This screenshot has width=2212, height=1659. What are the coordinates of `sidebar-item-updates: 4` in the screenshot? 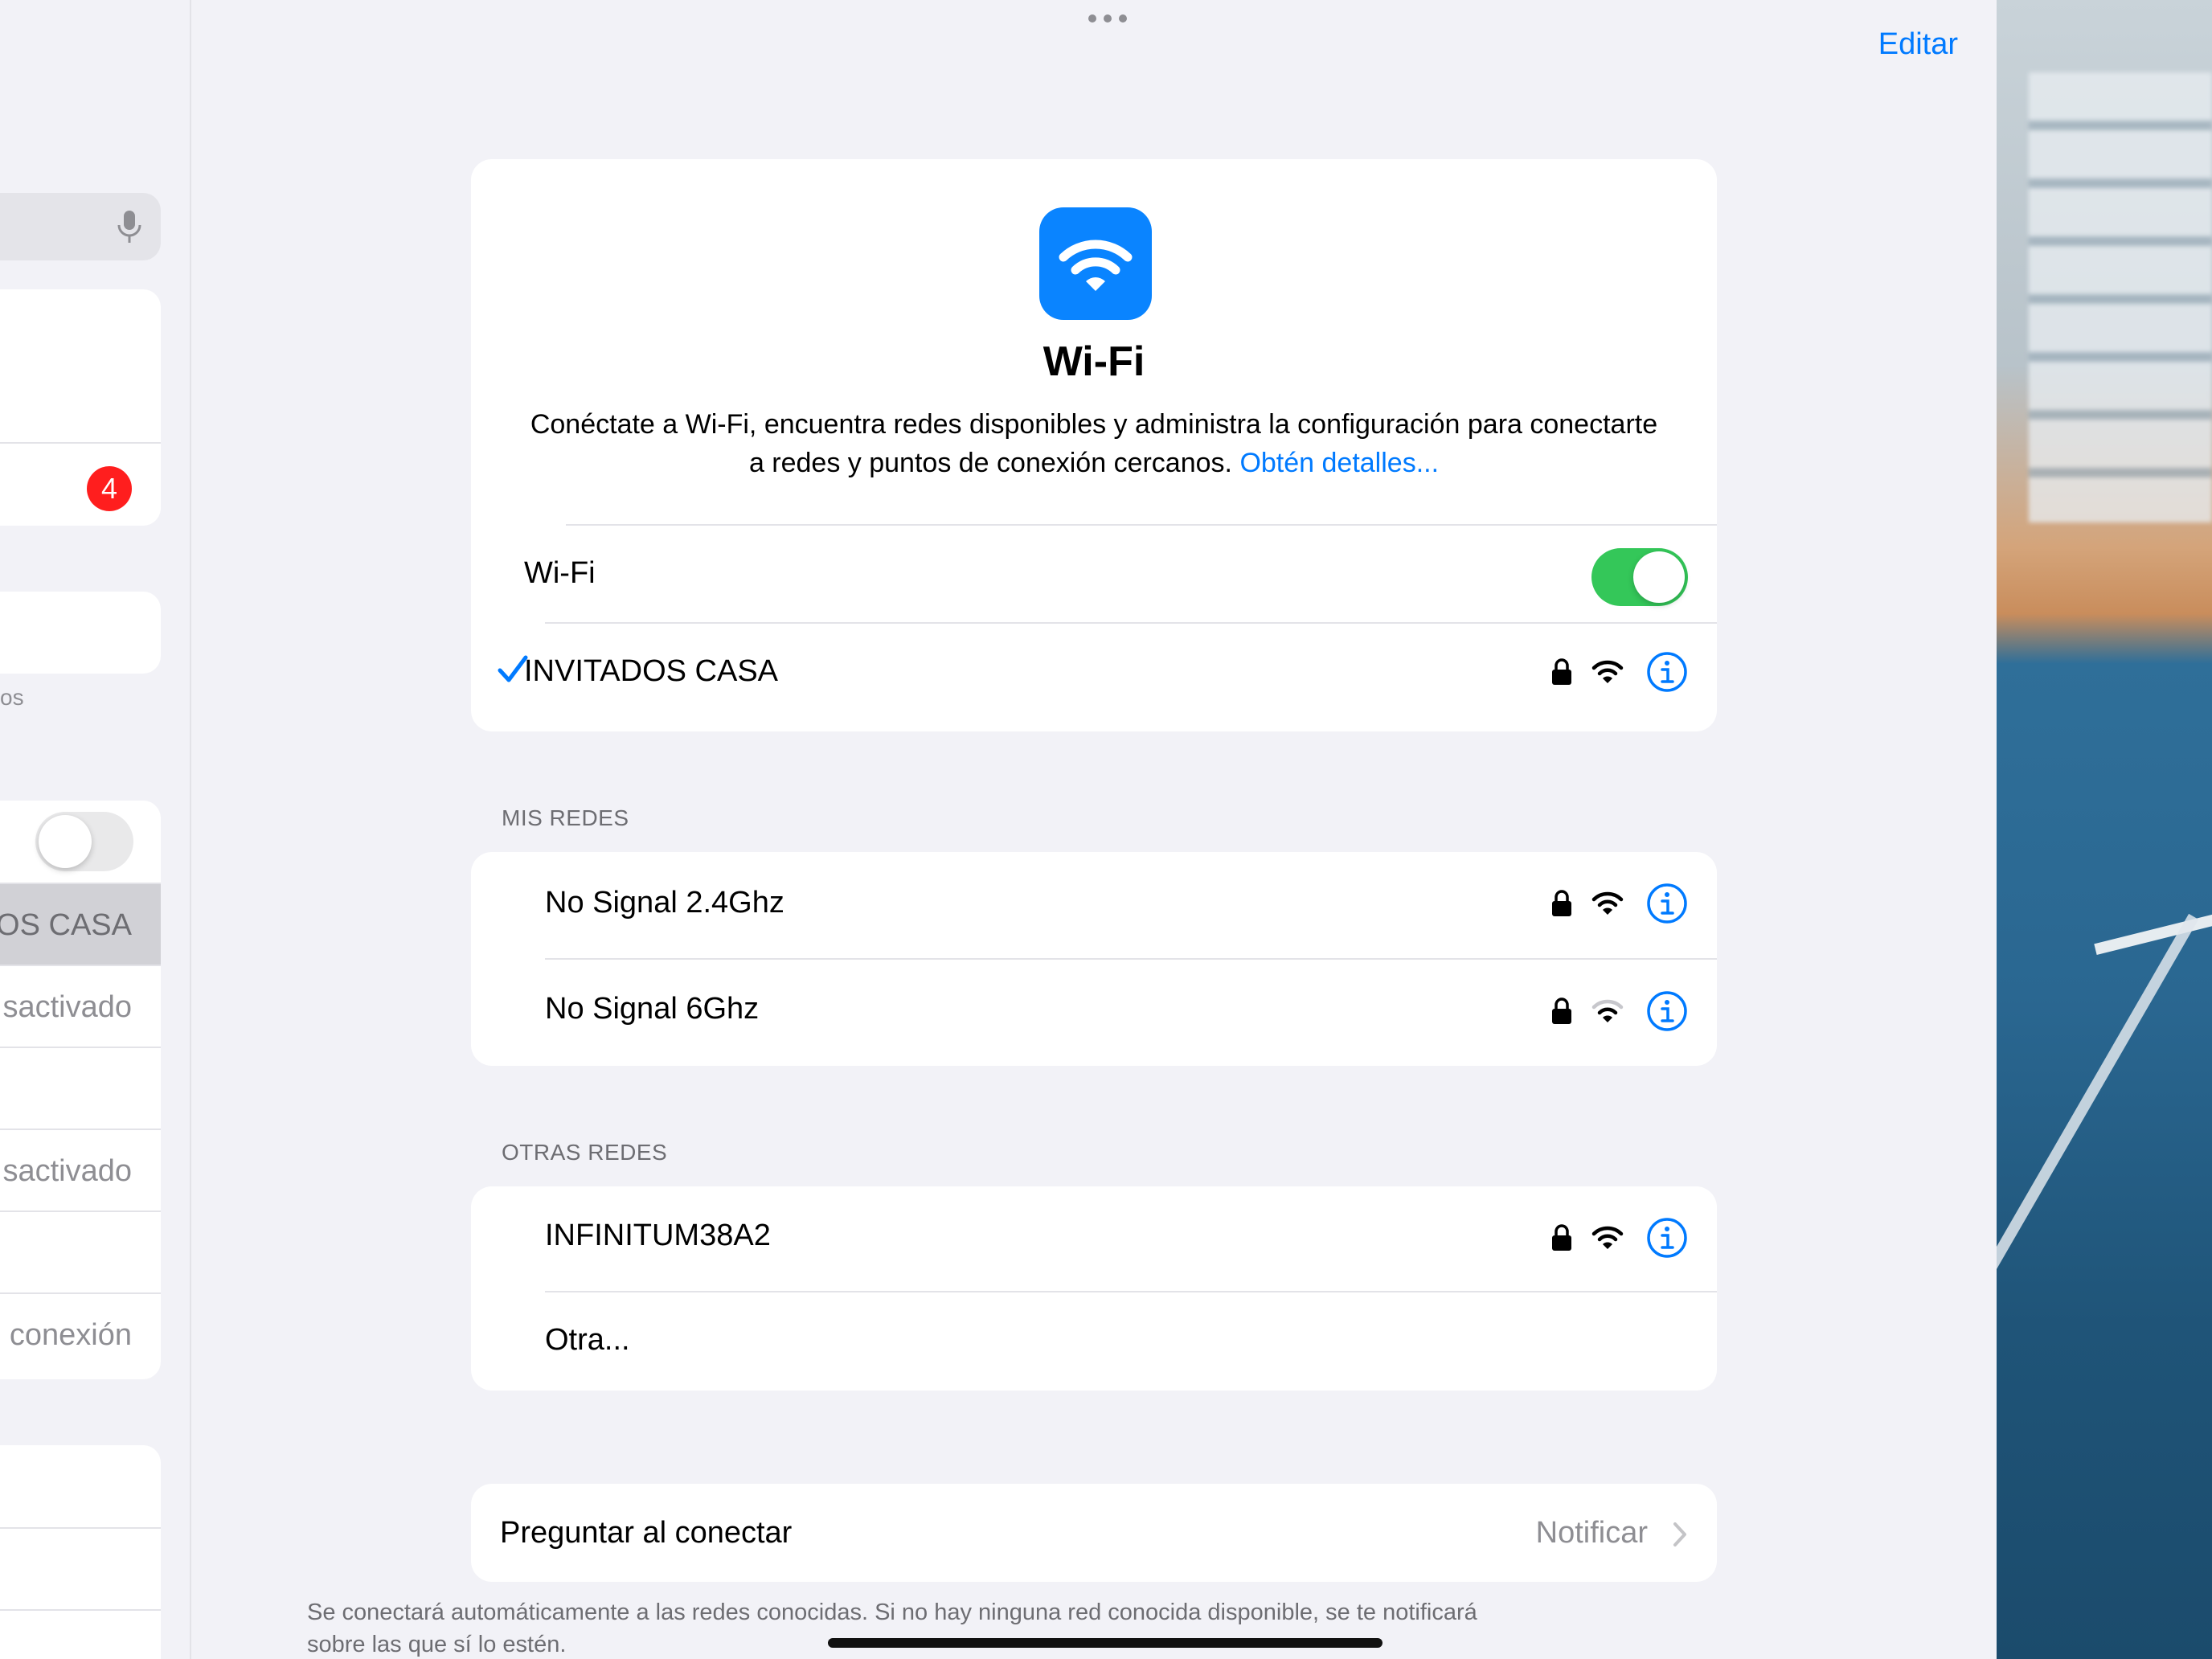 It's located at (80, 483).